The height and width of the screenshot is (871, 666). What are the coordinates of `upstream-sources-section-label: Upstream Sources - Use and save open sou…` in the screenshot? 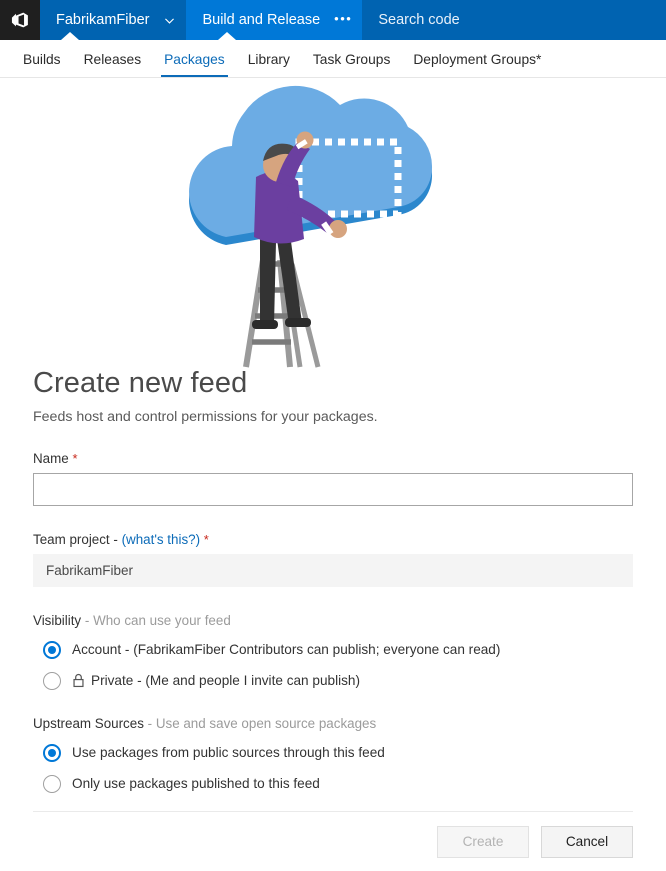 It's located at (333, 723).